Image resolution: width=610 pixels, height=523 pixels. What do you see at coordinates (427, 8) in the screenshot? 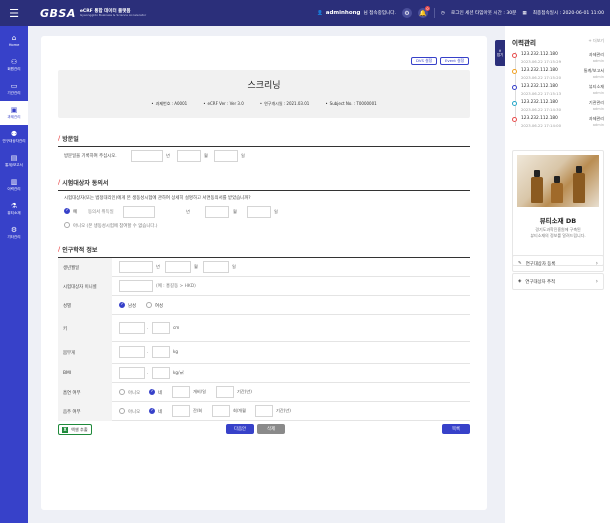
I see `notification-count: 0` at bounding box center [427, 8].